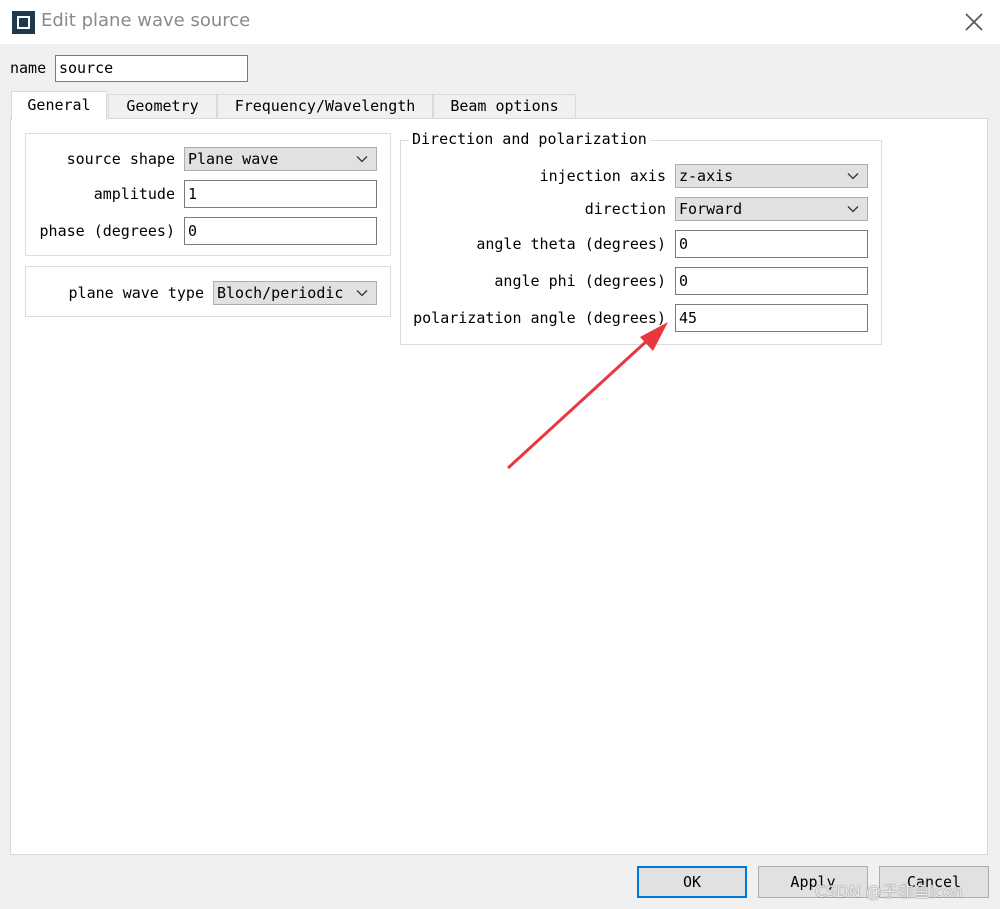  I want to click on plane-wave-type-group: plane wave type Bloch/periodic, so click(208, 291).